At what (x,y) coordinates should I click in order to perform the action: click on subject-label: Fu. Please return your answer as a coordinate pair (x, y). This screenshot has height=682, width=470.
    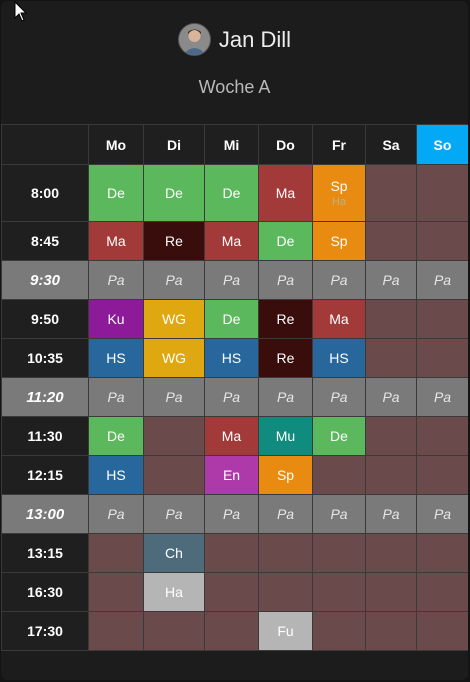
    Looking at the image, I should click on (285, 631).